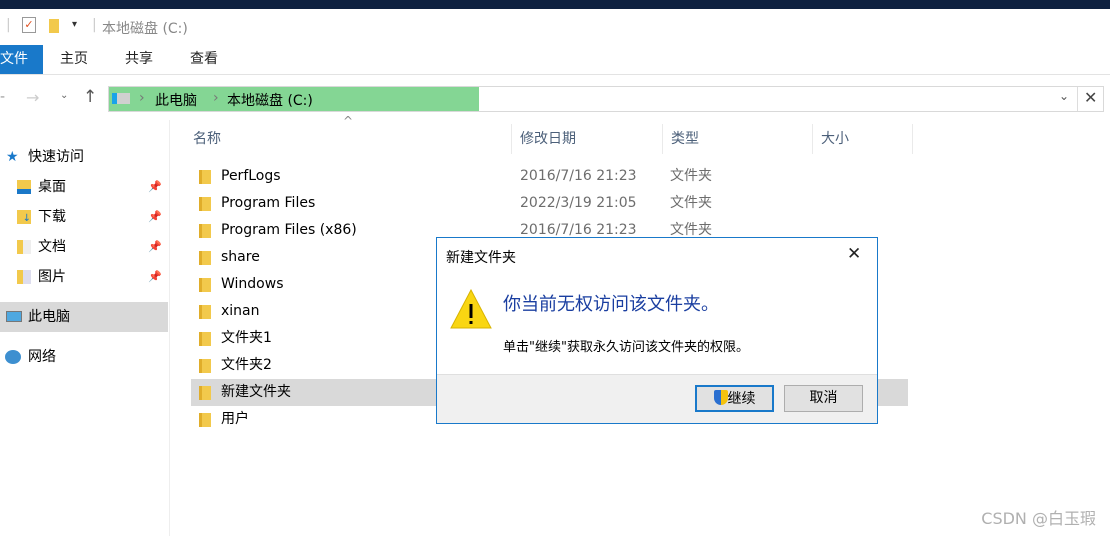 The height and width of the screenshot is (536, 1110). I want to click on watermark: CSDN @白玉瑕, so click(1038, 518).